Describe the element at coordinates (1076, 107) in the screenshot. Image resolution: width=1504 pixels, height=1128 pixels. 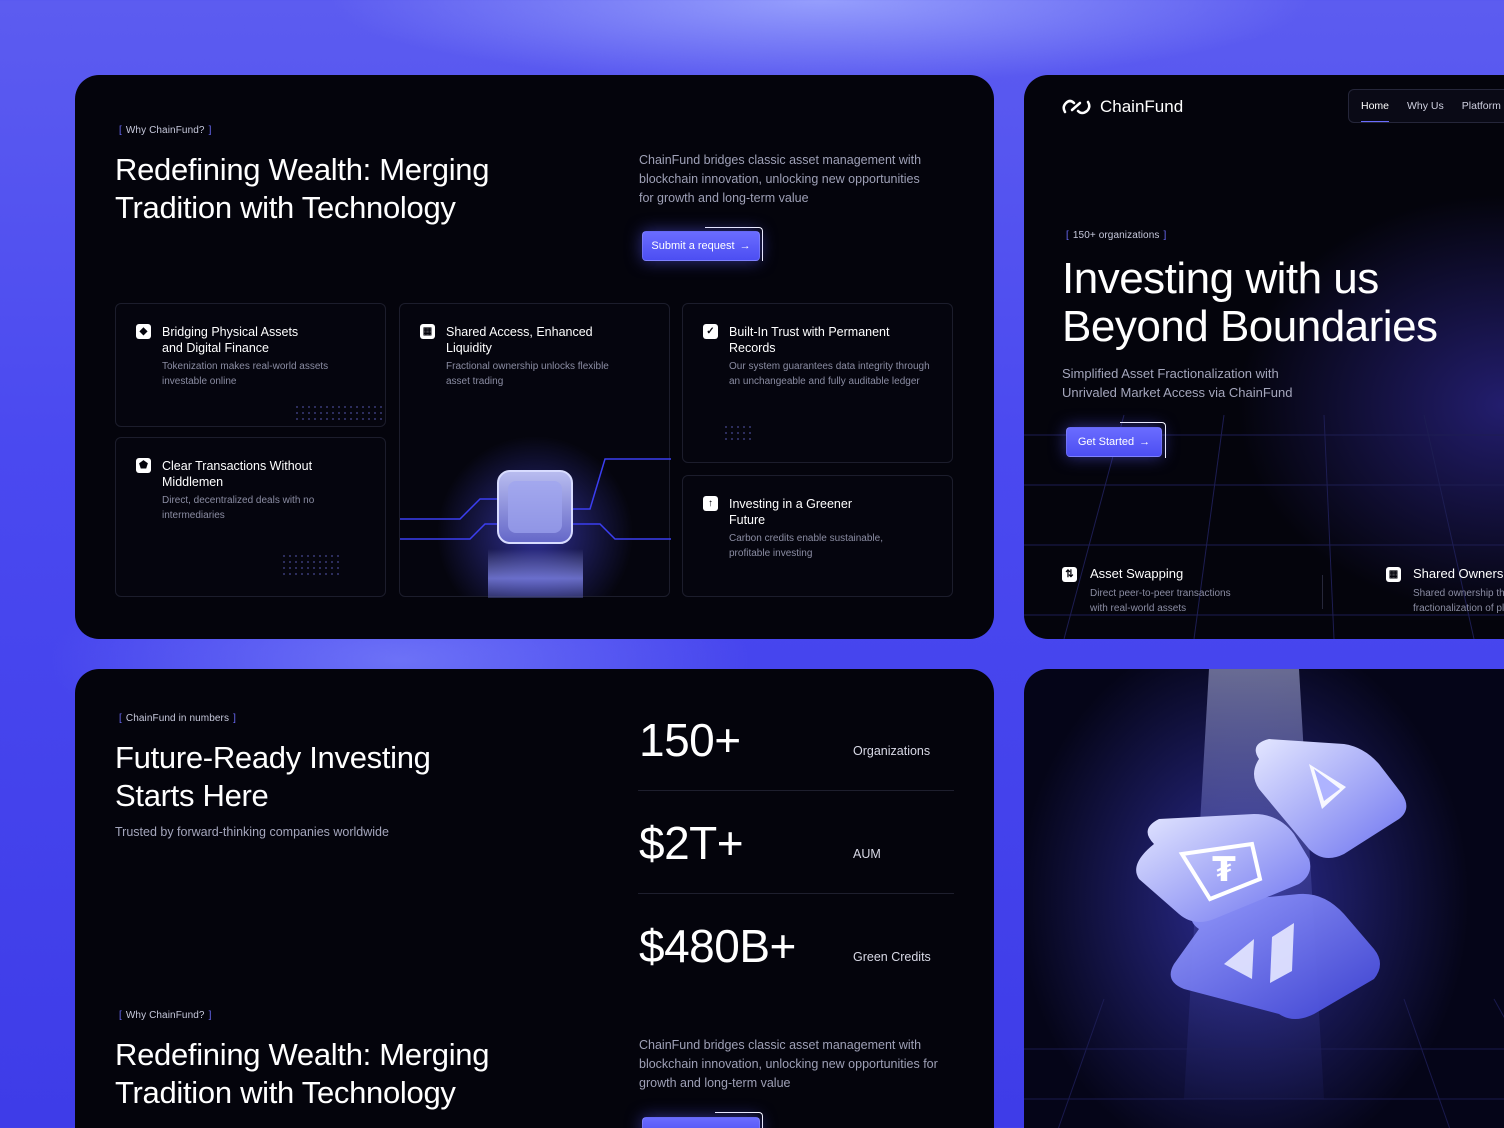
I see `chain-link-icon` at that location.